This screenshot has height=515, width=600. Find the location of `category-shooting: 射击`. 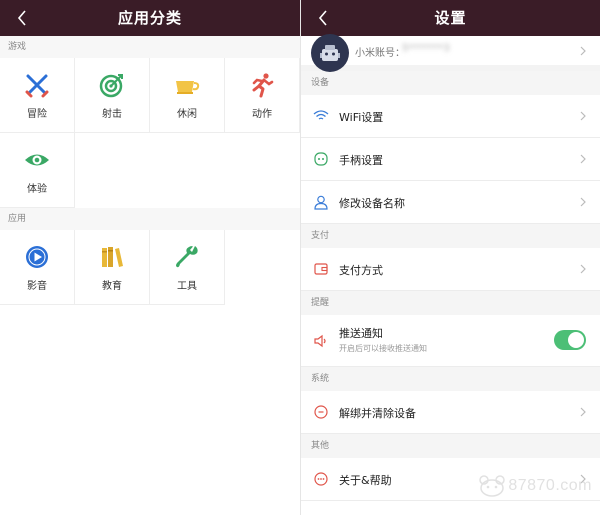

category-shooting: 射击 is located at coordinates (112, 95).